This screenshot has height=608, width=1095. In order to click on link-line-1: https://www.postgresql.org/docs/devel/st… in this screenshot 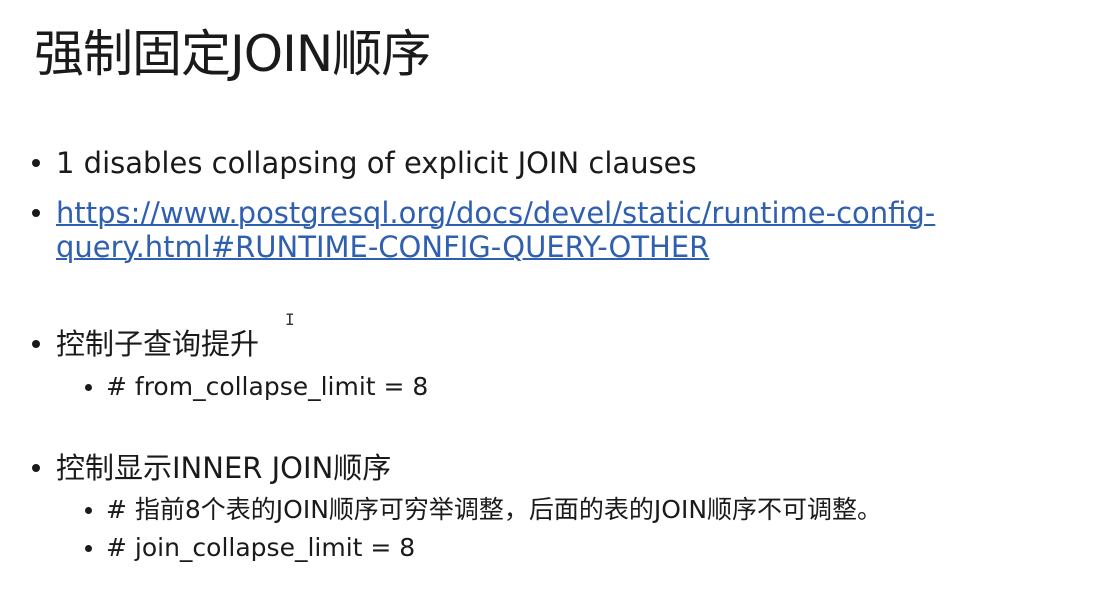, I will do `click(496, 213)`.